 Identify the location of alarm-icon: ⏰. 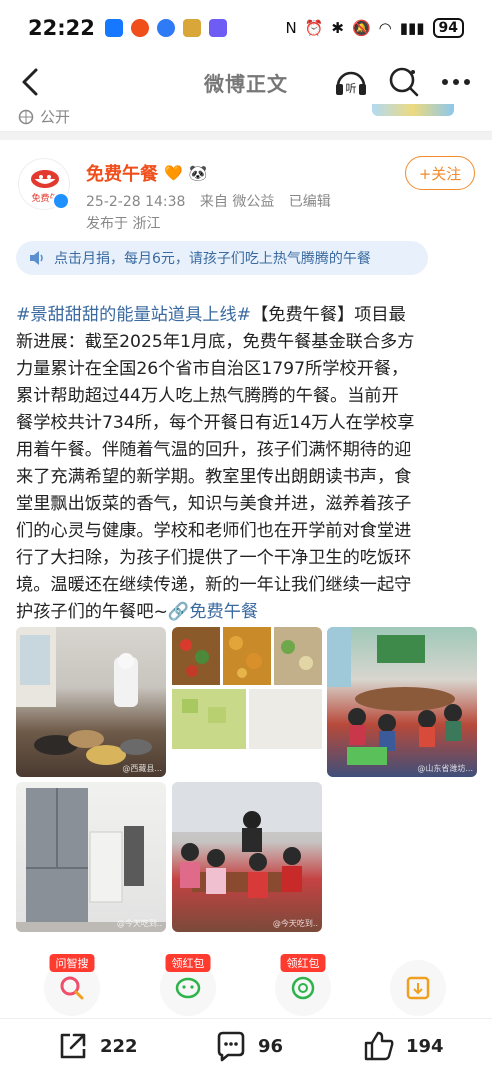
(314, 28).